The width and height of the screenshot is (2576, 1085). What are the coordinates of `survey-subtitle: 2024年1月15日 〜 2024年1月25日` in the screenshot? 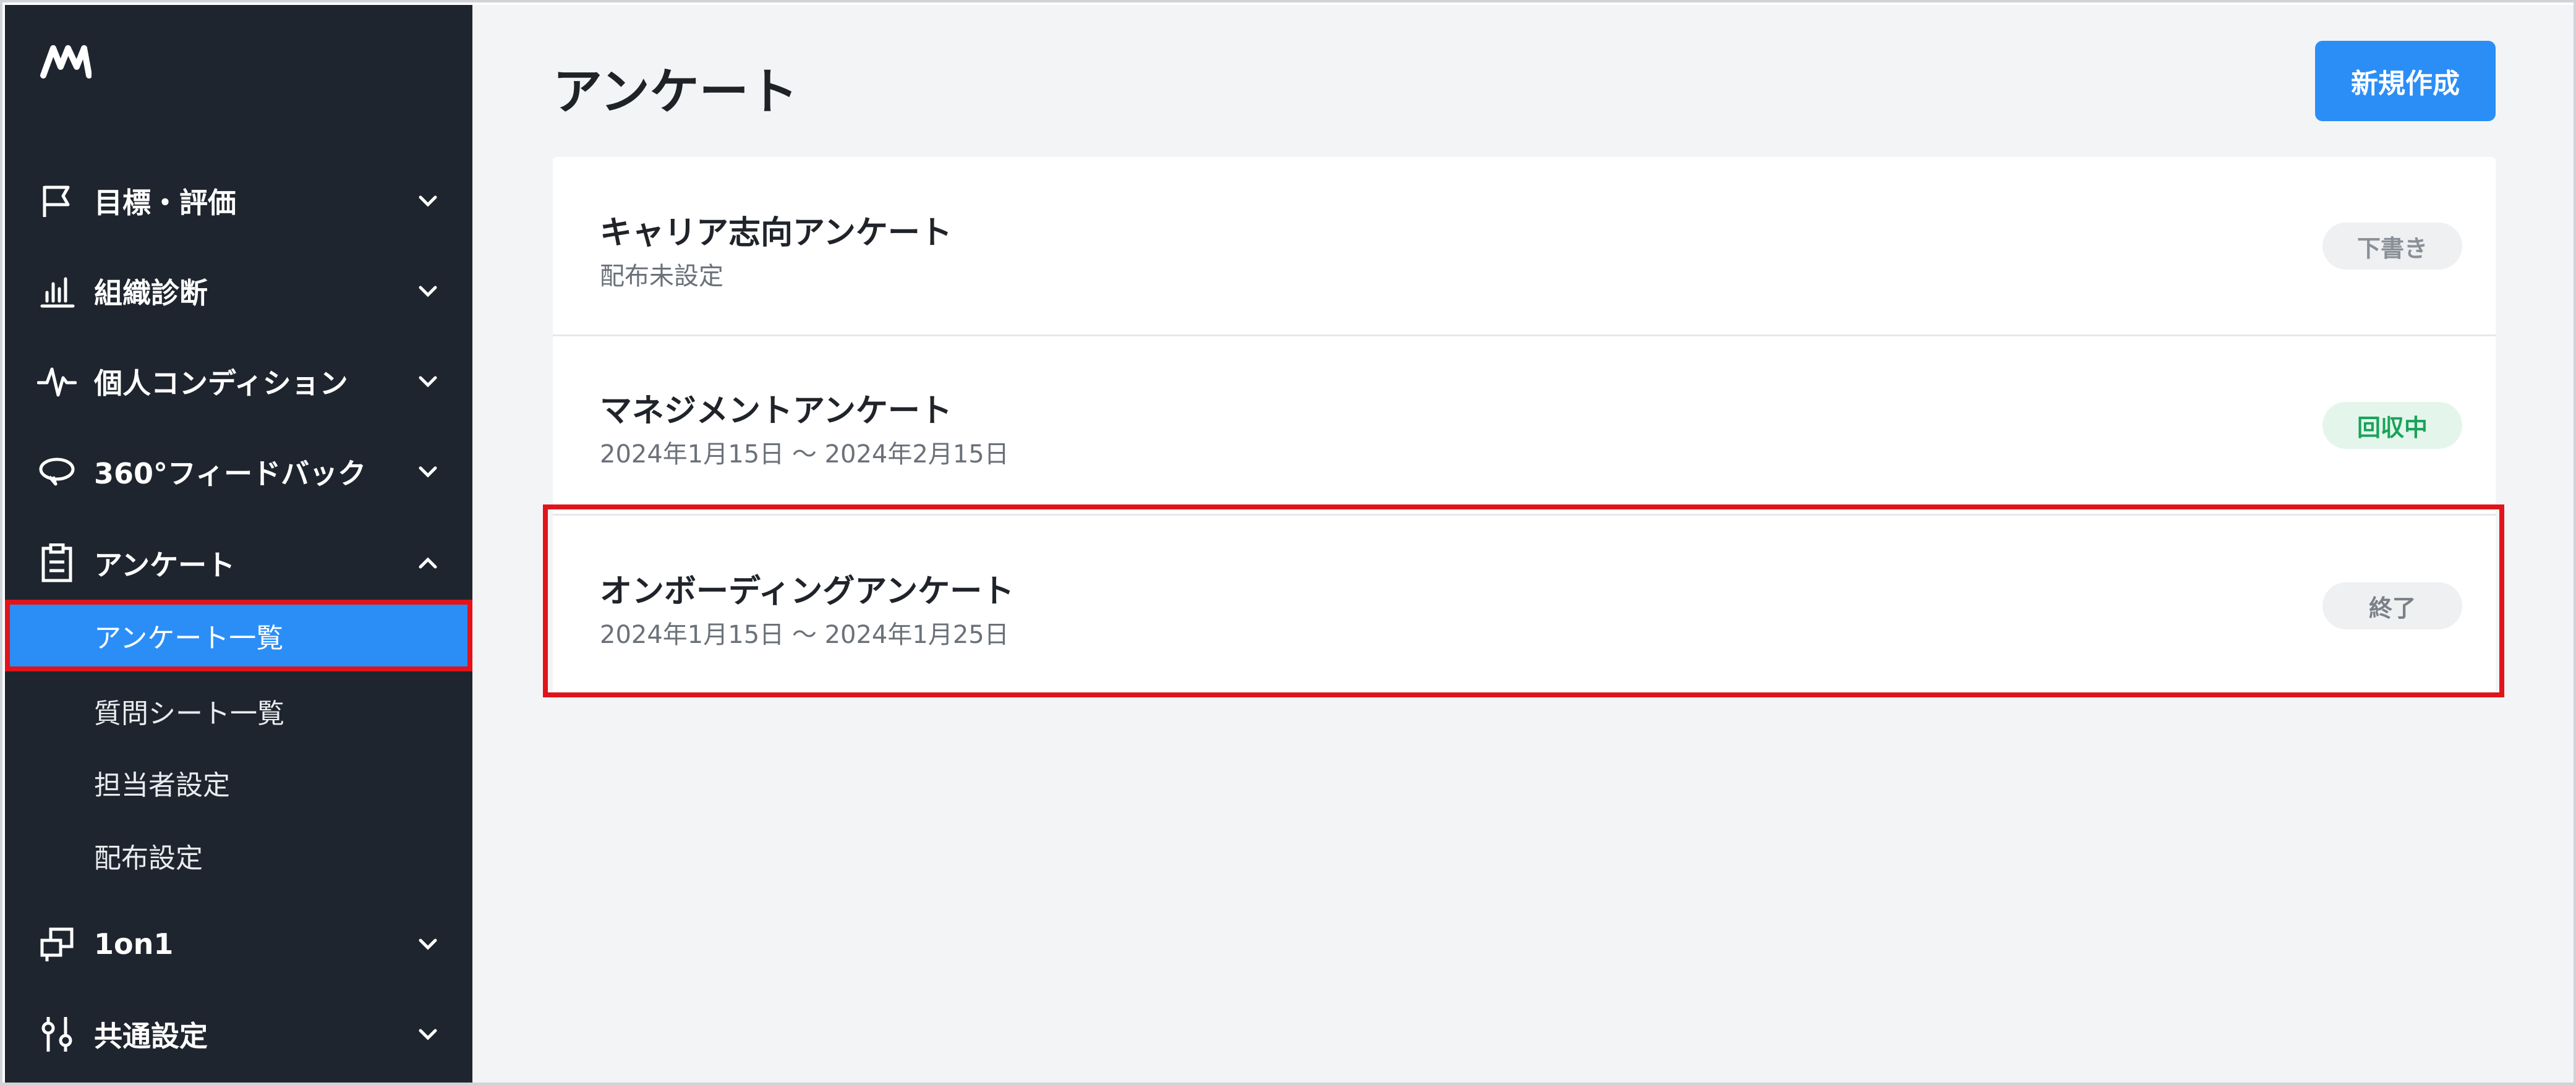 It's located at (804, 635).